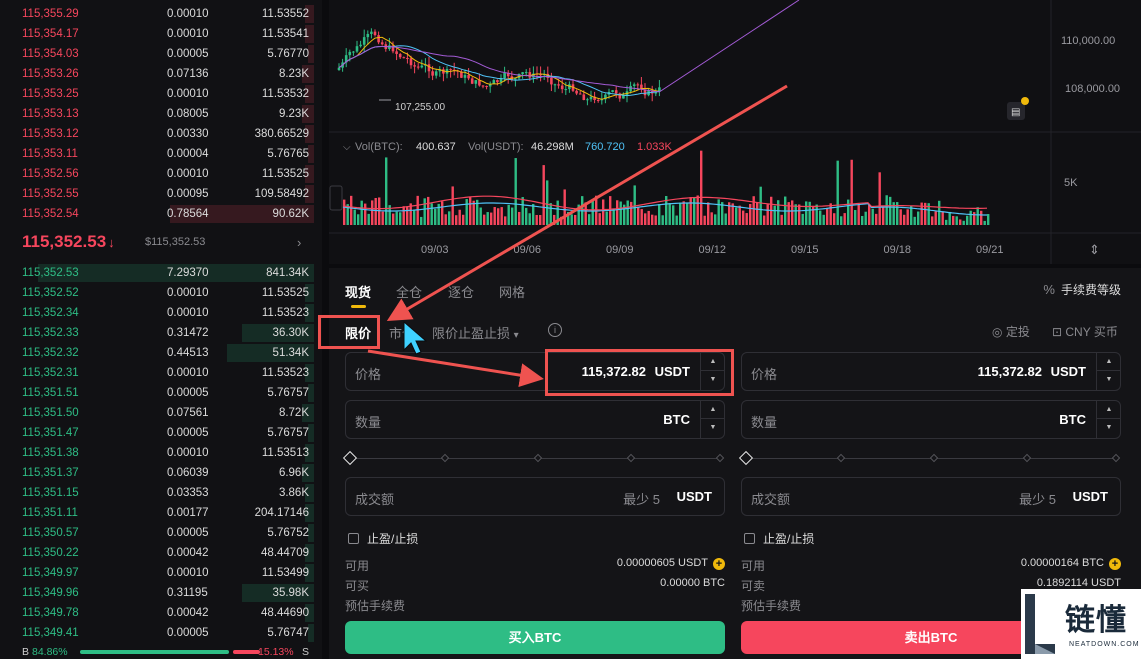  Describe the element at coordinates (475, 332) in the screenshot. I see `order-type-stop-limit: 限价止盈止损 ▾` at that location.